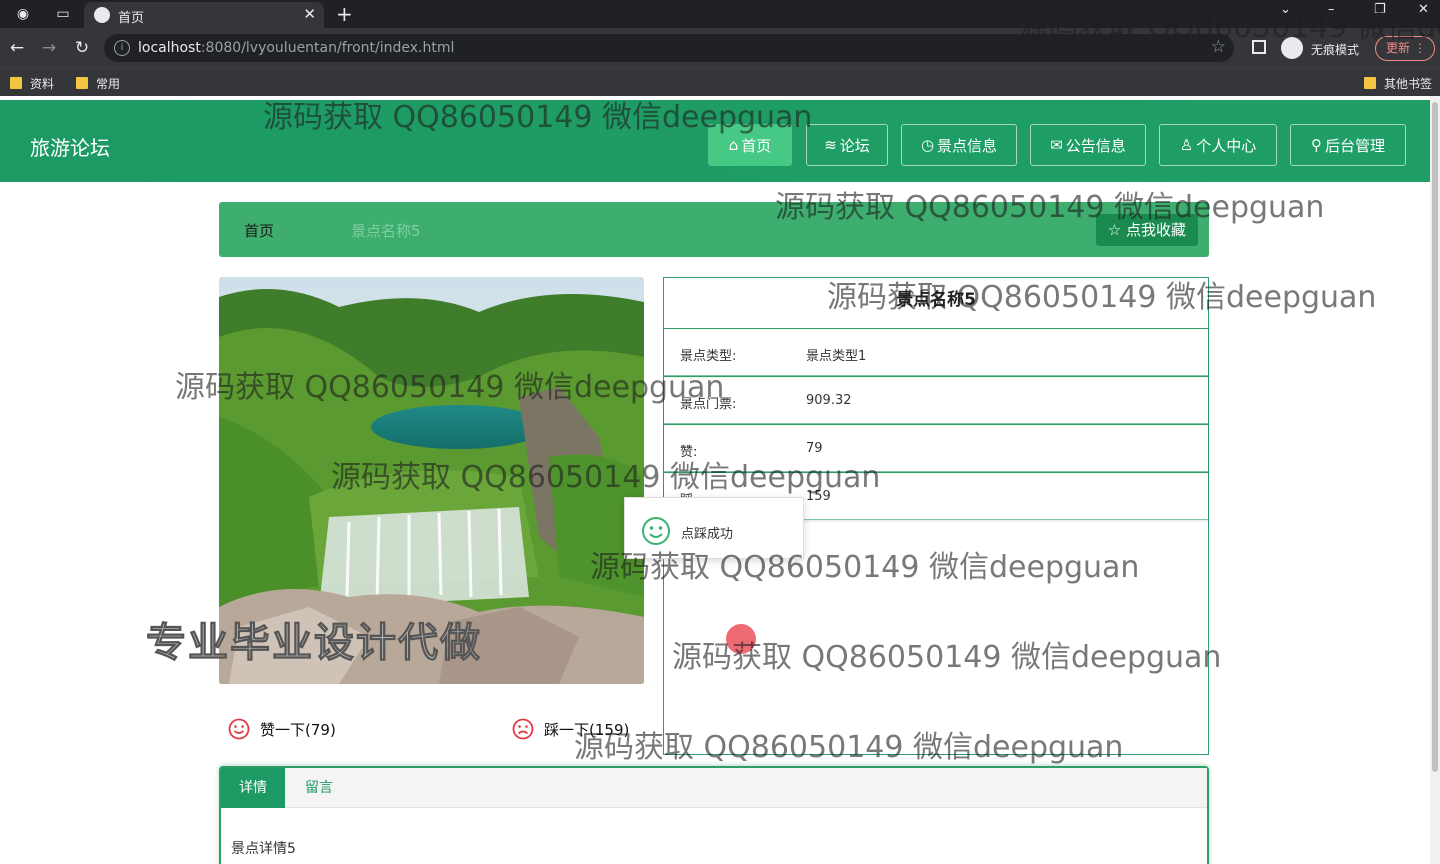  What do you see at coordinates (936, 300) in the screenshot?
I see `attraction-name: 景点名称5` at bounding box center [936, 300].